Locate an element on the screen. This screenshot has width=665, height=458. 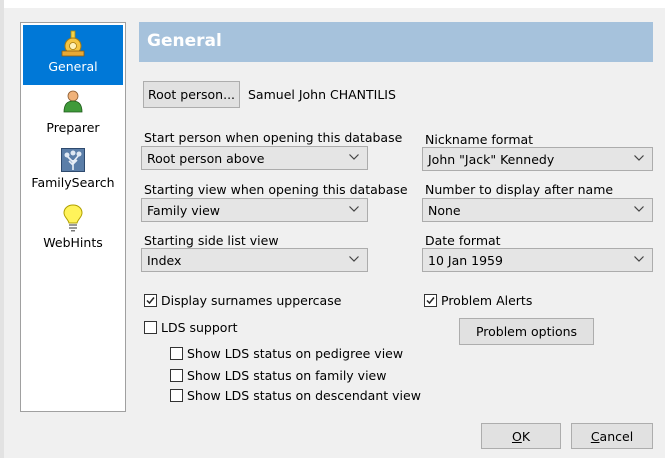
lds-support-label: LDS support is located at coordinates (199, 327).